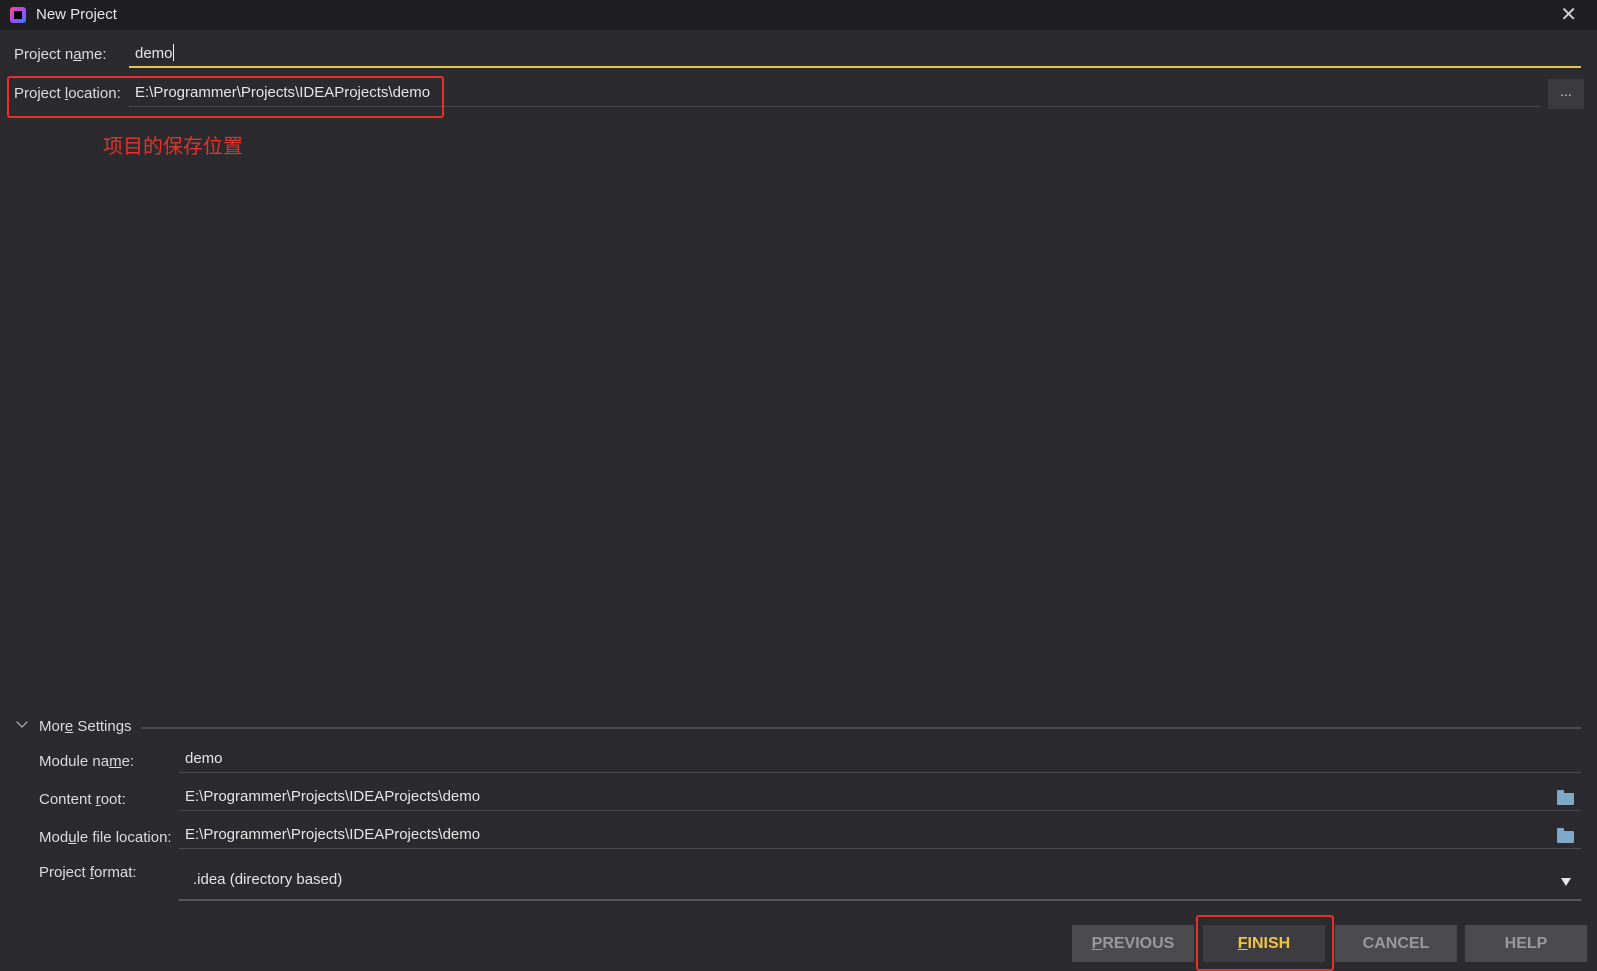 The image size is (1597, 971). I want to click on project-format-value: .idea (directory based), so click(268, 879).